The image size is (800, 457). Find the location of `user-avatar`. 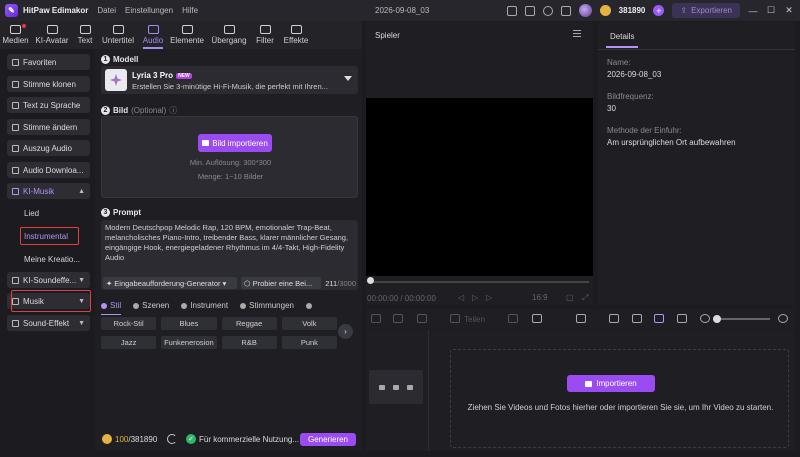

user-avatar is located at coordinates (585, 10).